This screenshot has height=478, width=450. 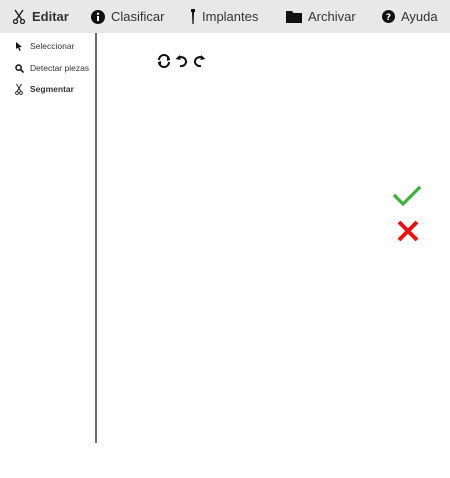 I want to click on undo-button, so click(x=182, y=61).